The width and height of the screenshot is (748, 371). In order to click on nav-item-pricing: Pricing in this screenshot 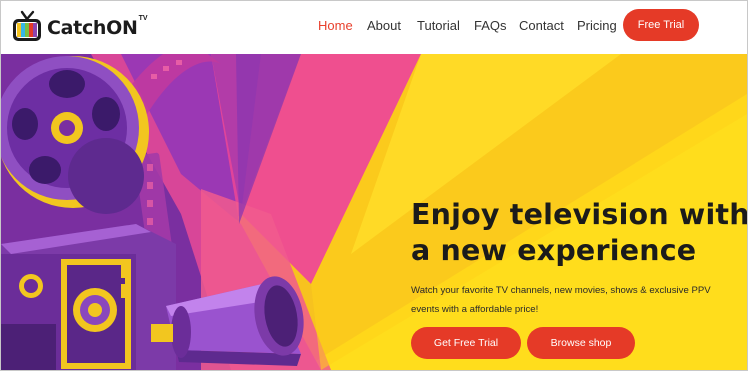, I will do `click(597, 25)`.